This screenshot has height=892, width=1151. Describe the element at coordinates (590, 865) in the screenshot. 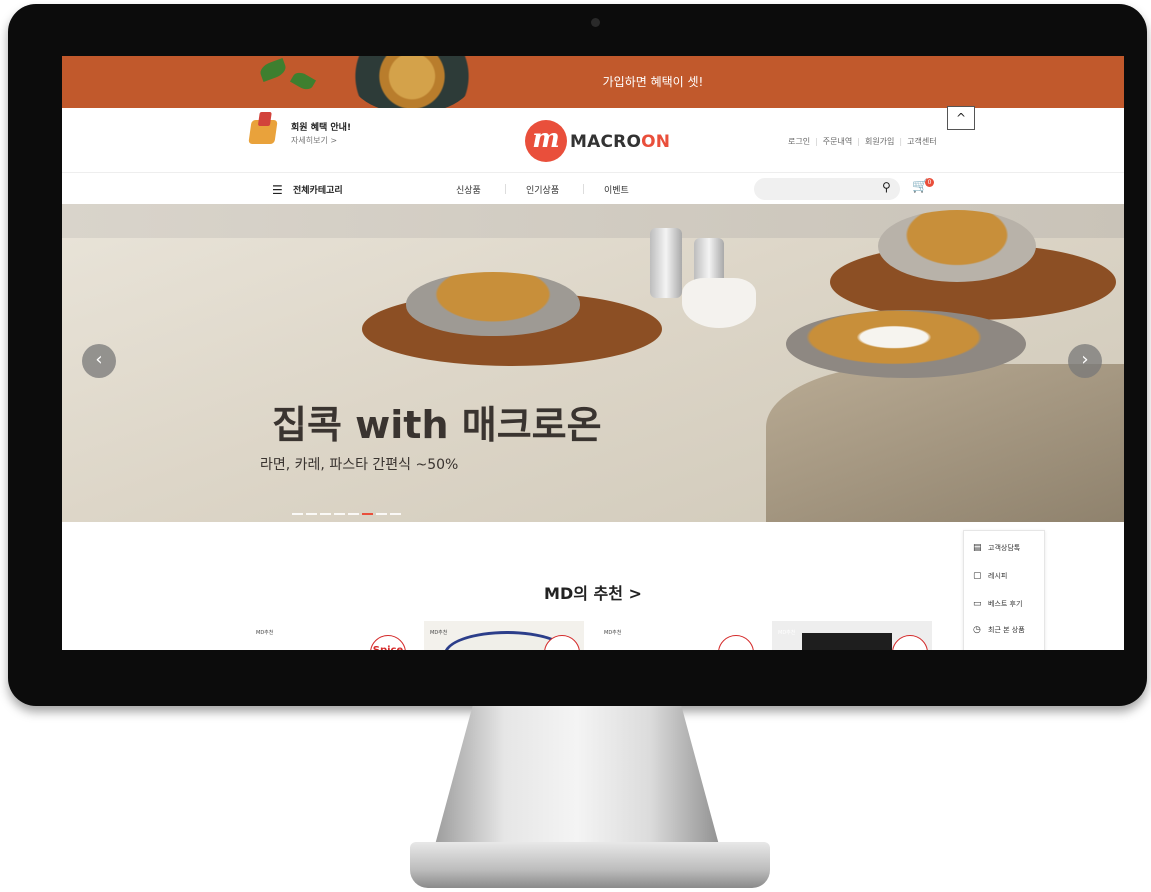

I see `monitor-base` at that location.